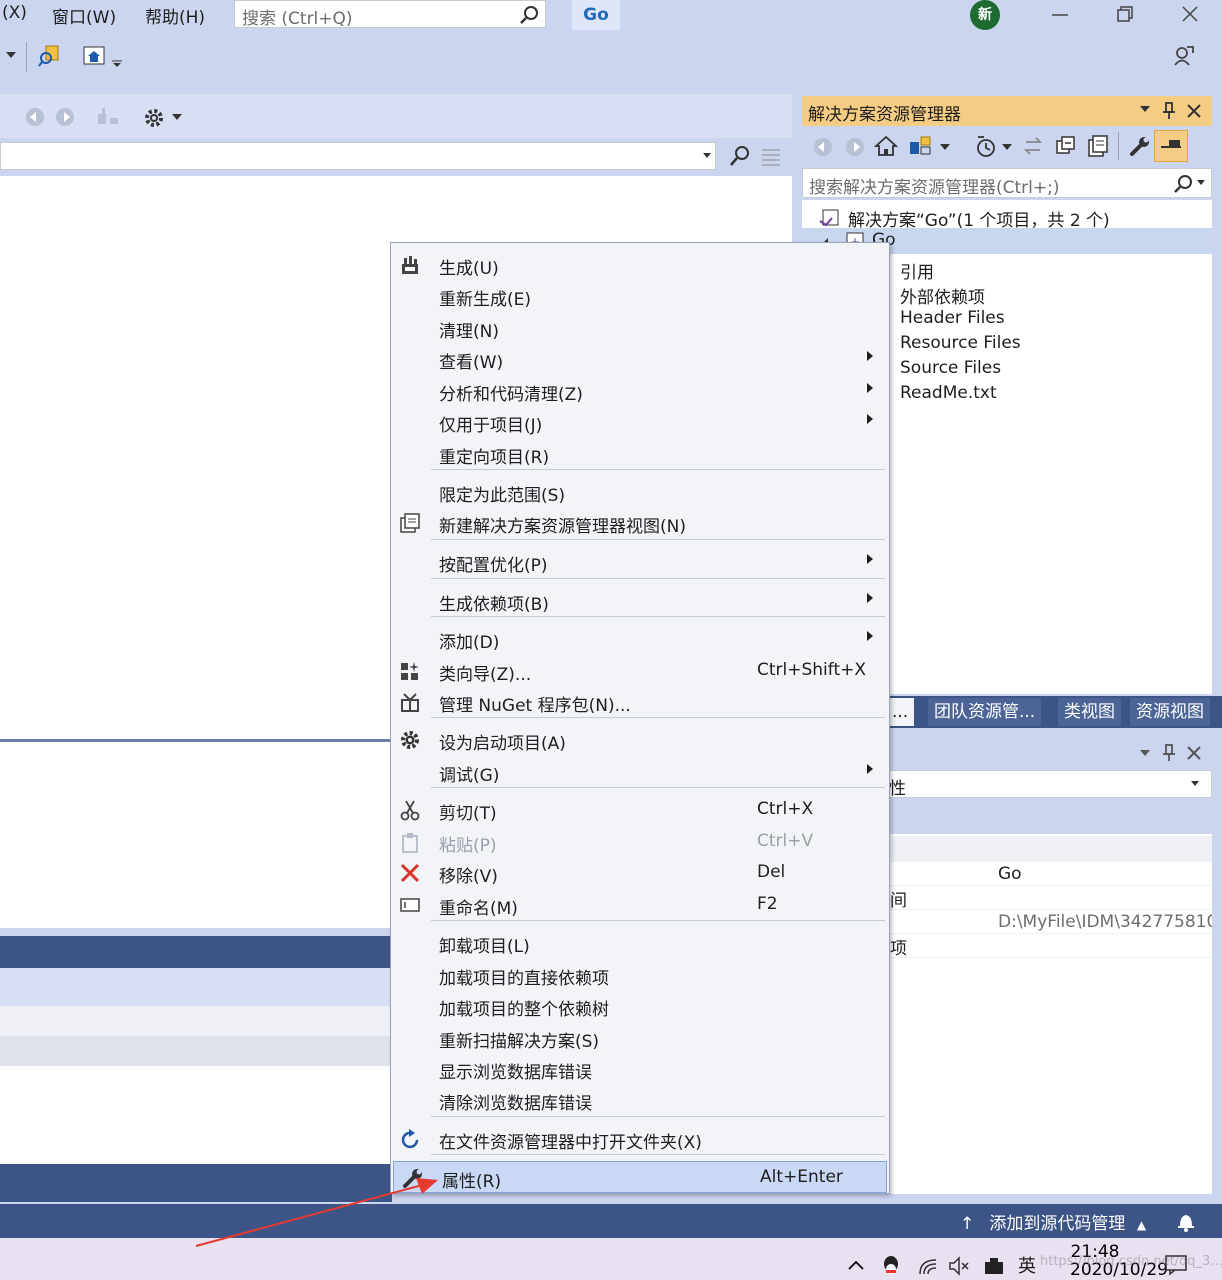 This screenshot has height=1280, width=1222. What do you see at coordinates (960, 343) in the screenshot?
I see `tree-item-resource-files: Resource Files` at bounding box center [960, 343].